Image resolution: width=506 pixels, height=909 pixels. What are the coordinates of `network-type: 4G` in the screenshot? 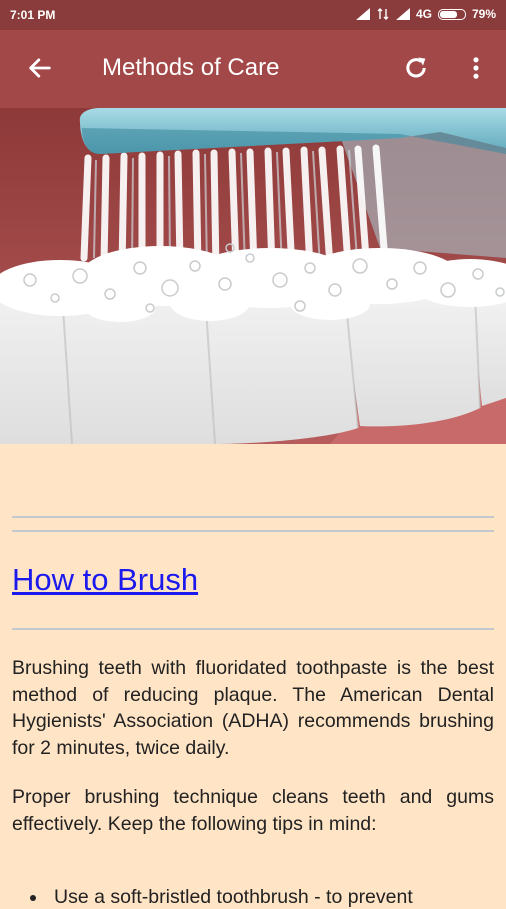 It's located at (423, 14).